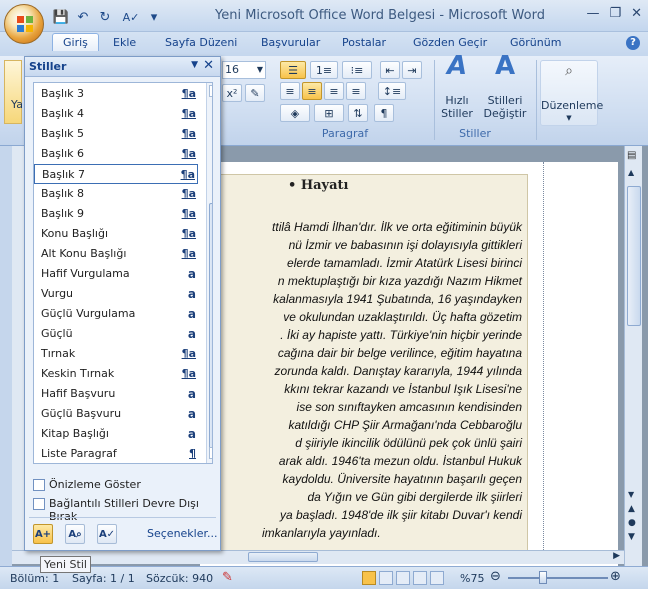 This screenshot has height=589, width=648. I want to click on style-item: Kitap Başlığı a, so click(116, 434).